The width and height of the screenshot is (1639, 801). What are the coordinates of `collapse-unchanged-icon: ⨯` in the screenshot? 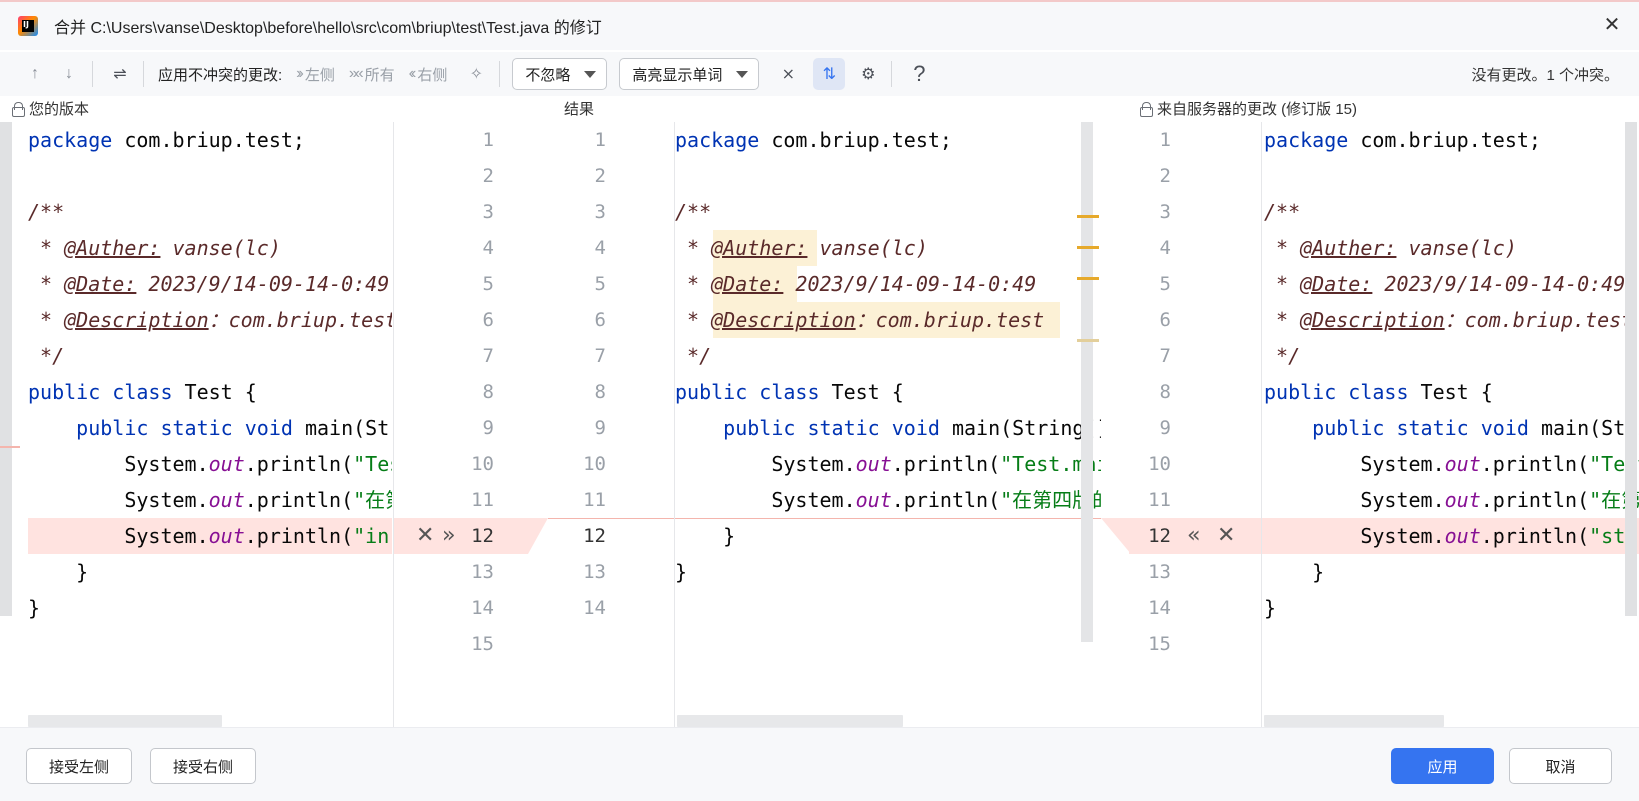 It's located at (788, 74).